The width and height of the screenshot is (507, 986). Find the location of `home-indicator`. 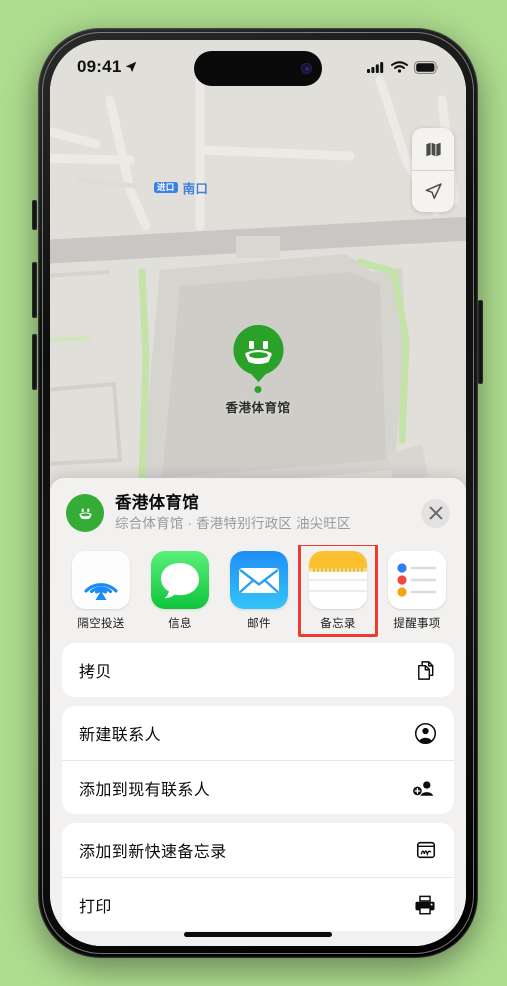

home-indicator is located at coordinates (258, 934).